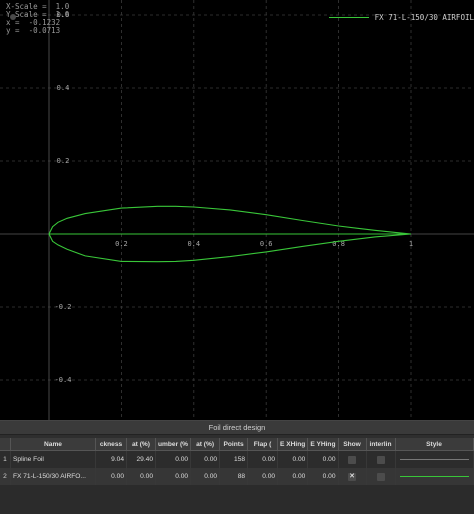  I want to click on y-tick-label: -0.4, so click(63, 380).